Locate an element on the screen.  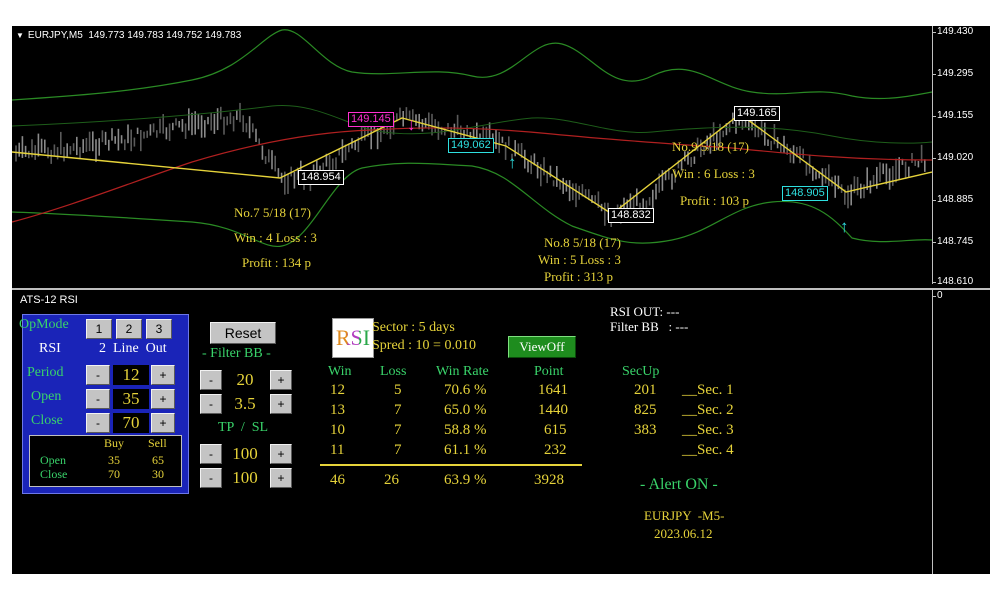
buy-header: Buy is located at coordinates (114, 443).